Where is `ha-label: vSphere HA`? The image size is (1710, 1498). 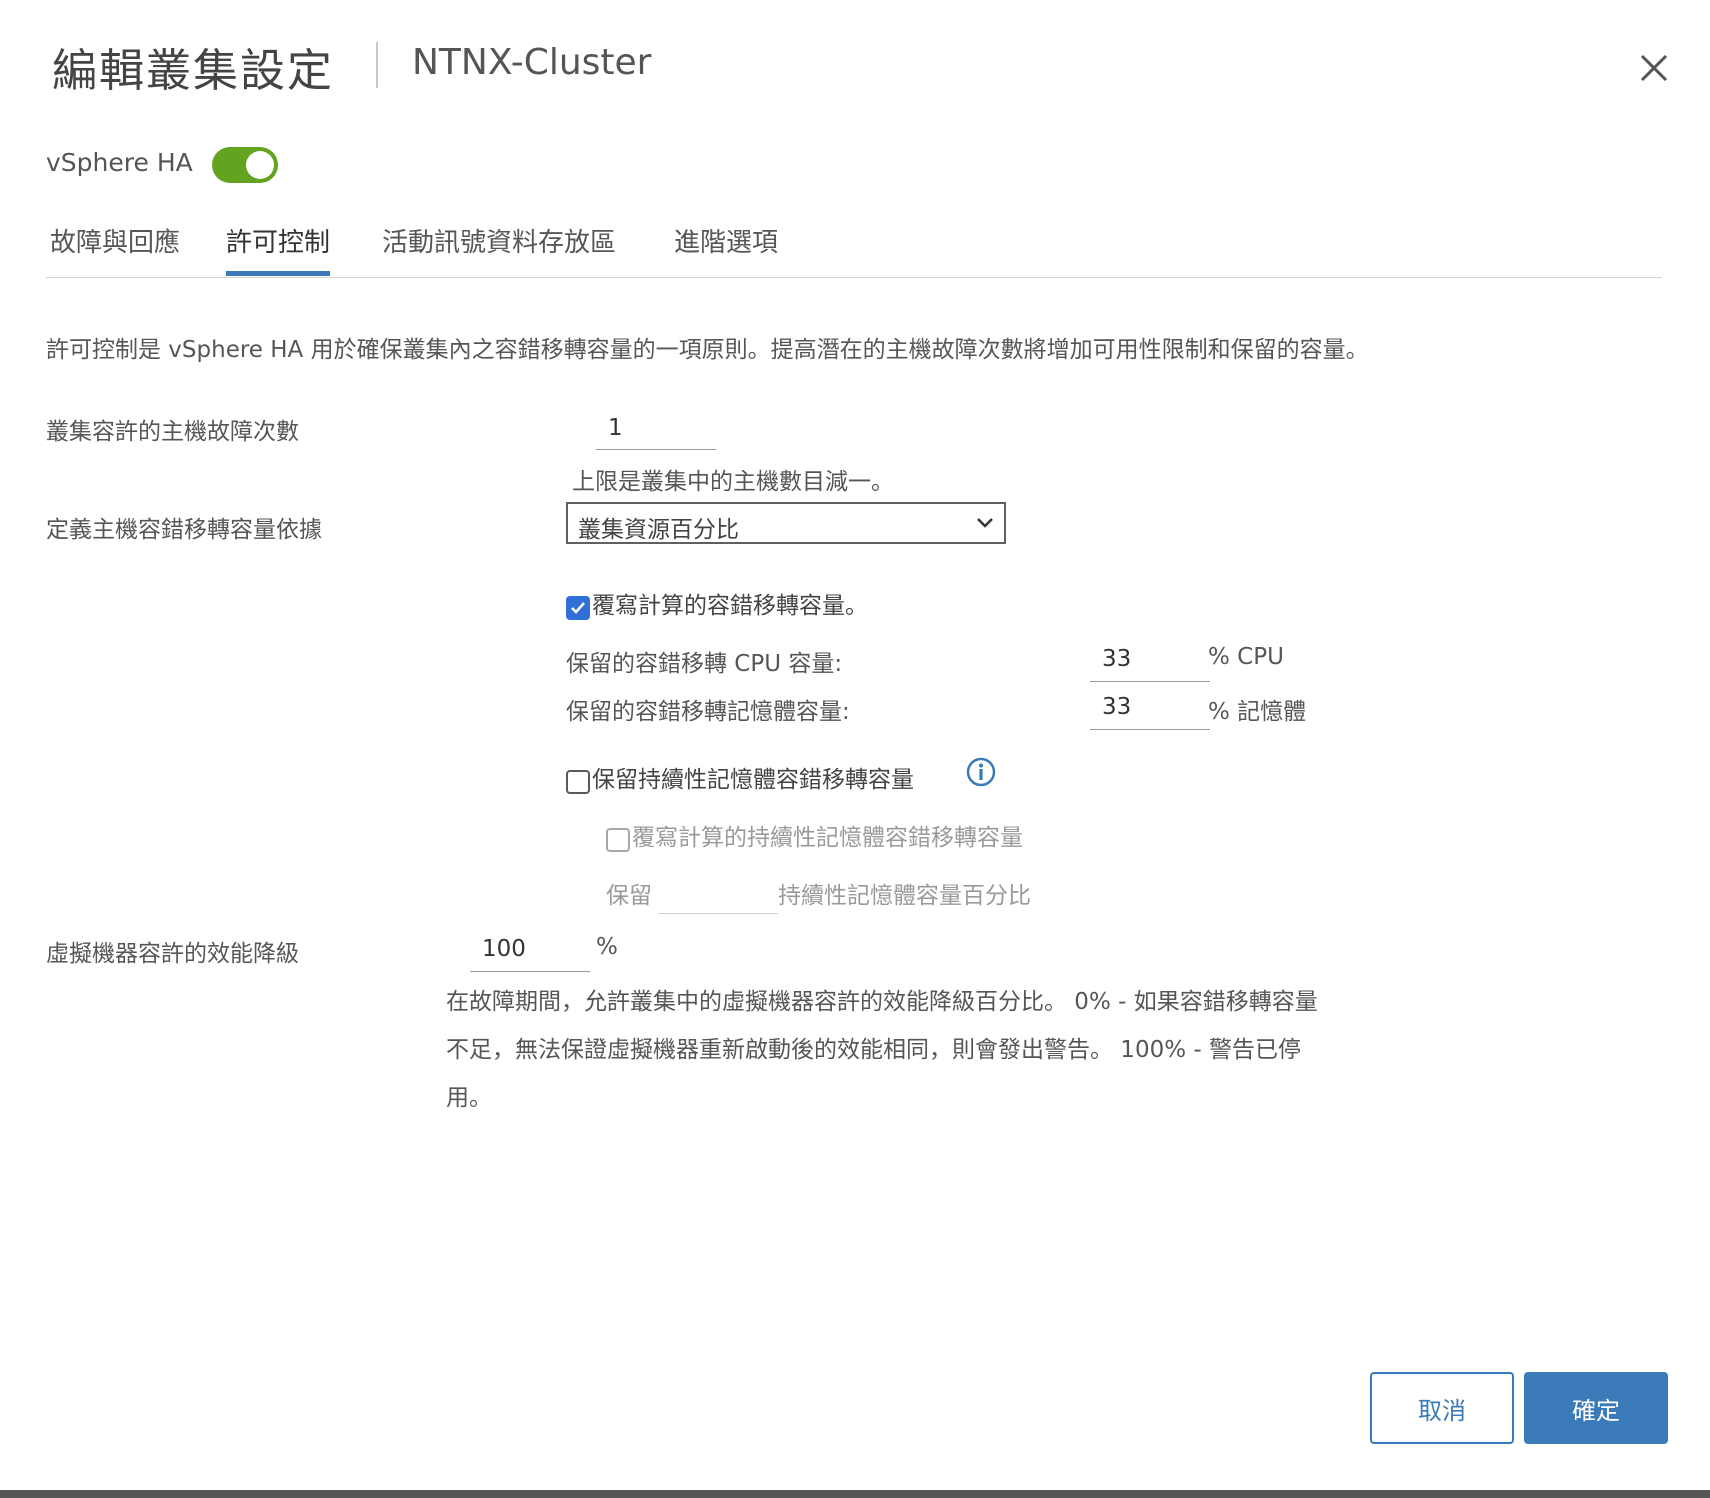
ha-label: vSphere HA is located at coordinates (119, 162).